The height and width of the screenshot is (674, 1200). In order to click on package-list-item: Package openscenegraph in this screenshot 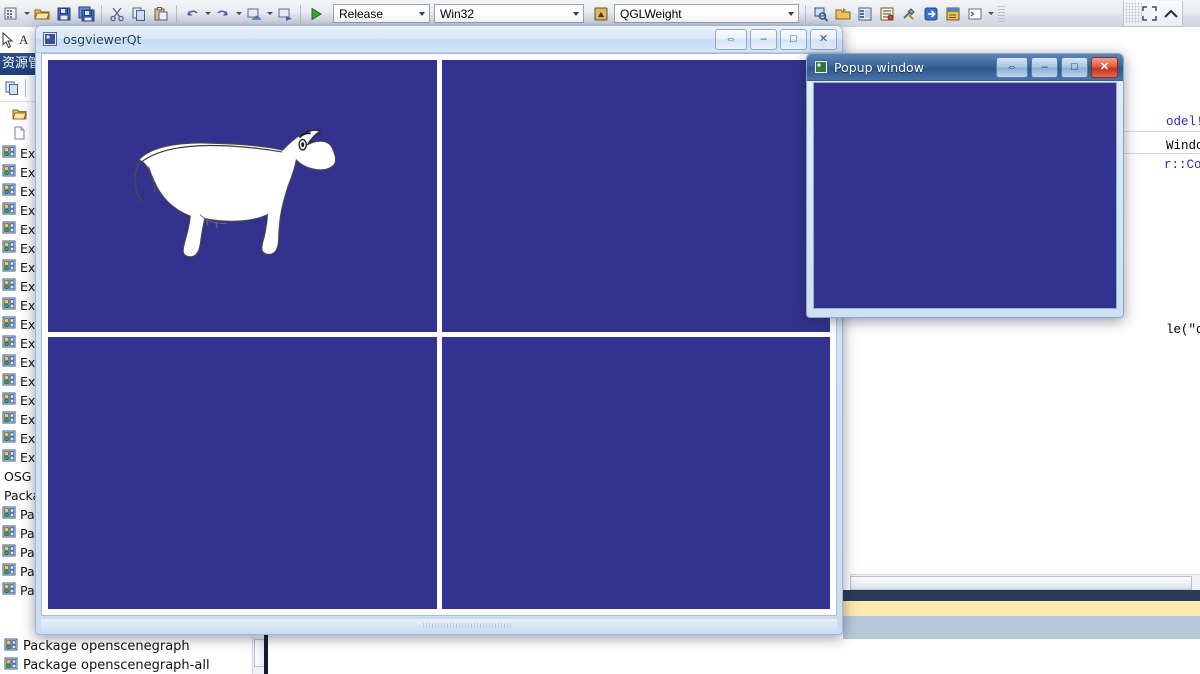, I will do `click(134, 646)`.